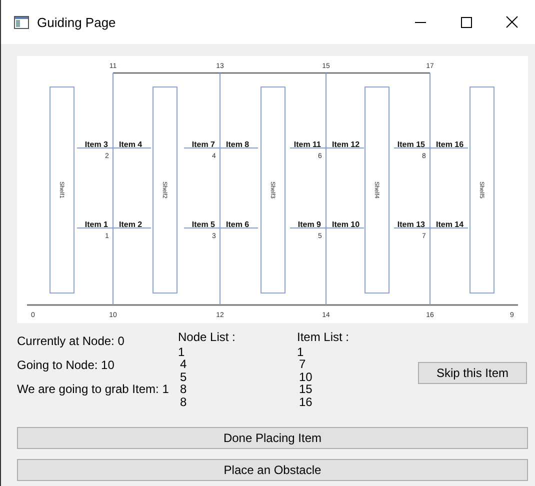  Describe the element at coordinates (96, 224) in the screenshot. I see `item-label: Item 1` at that location.